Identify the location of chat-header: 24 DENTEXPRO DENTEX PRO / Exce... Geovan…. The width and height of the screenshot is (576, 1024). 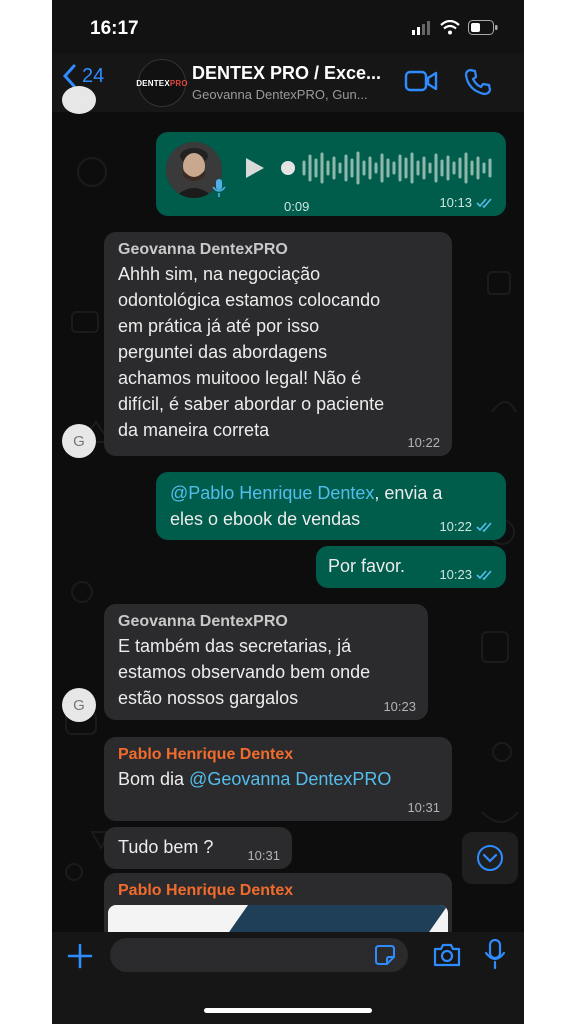
(288, 83).